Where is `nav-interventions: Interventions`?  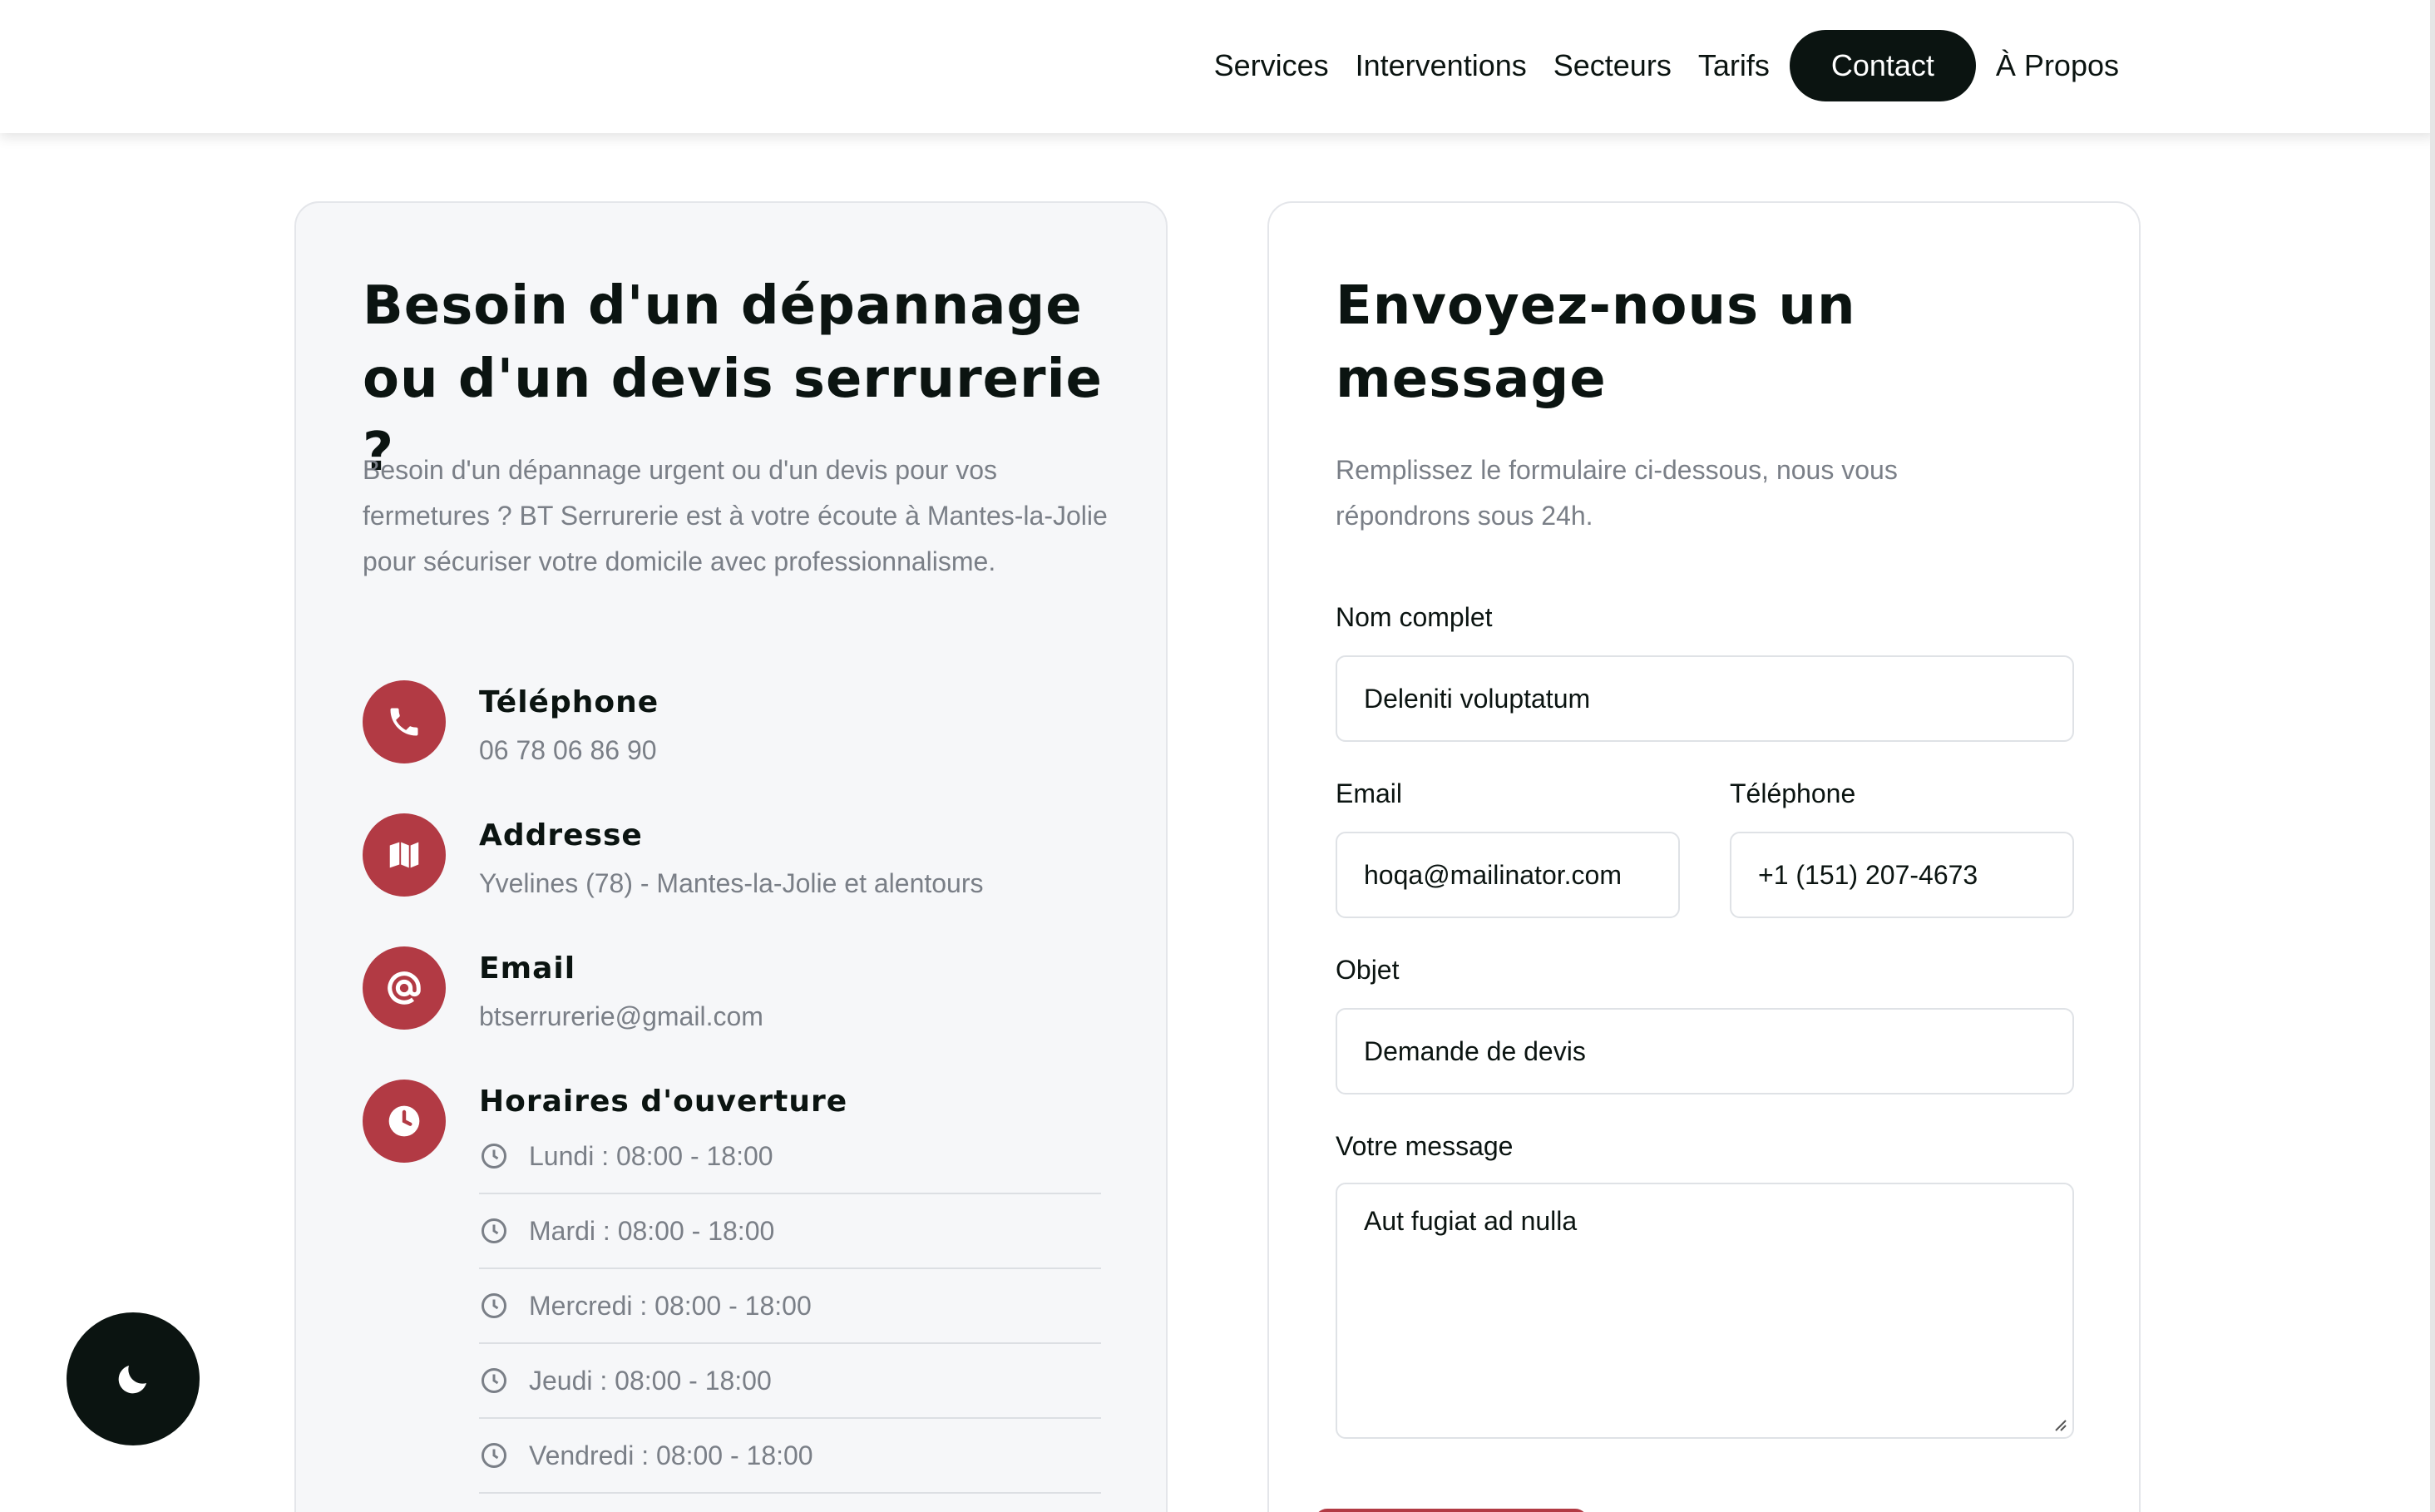
nav-interventions: Interventions is located at coordinates (1441, 65).